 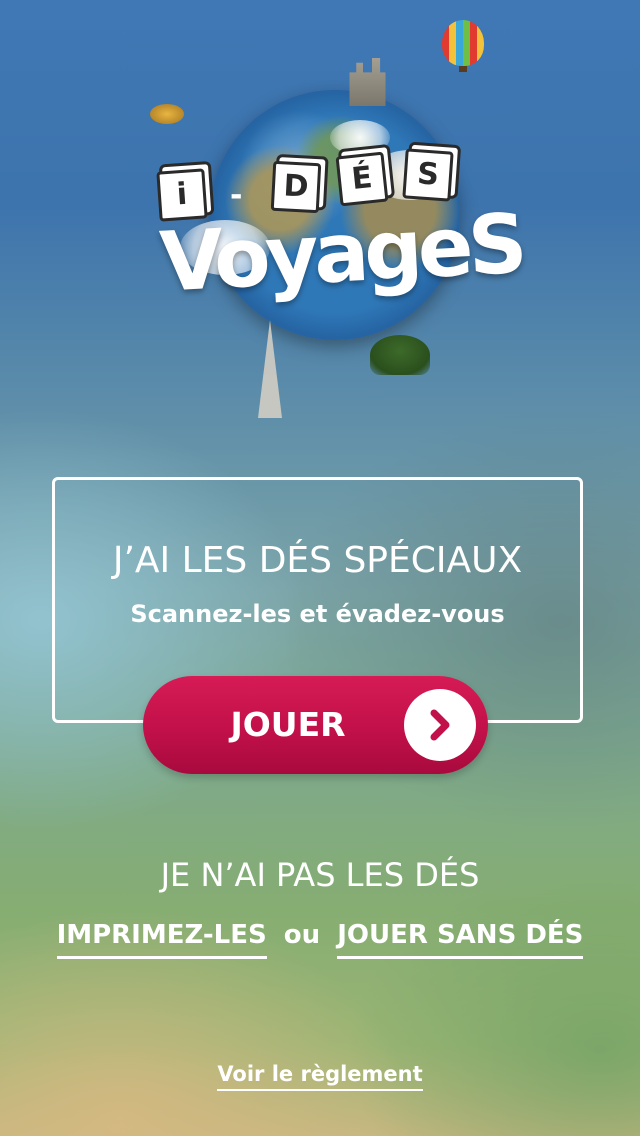 I want to click on print-dice-link: IMPRIMEZ-LES, so click(x=161, y=939).